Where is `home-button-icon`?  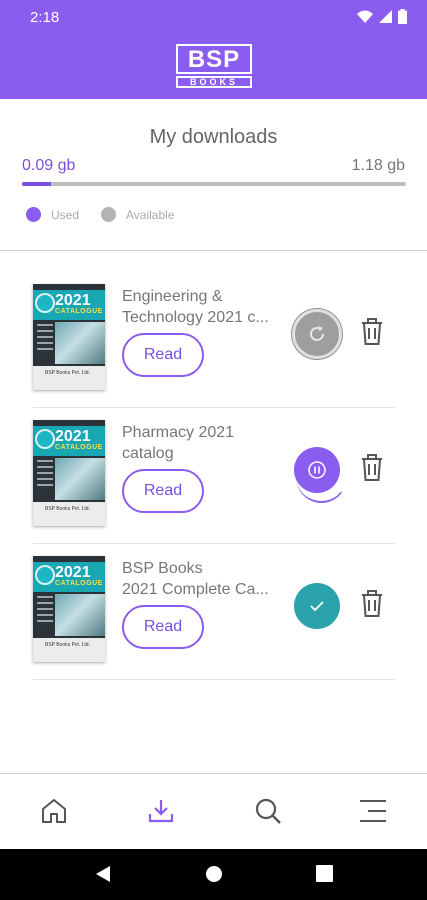 home-button-icon is located at coordinates (214, 874).